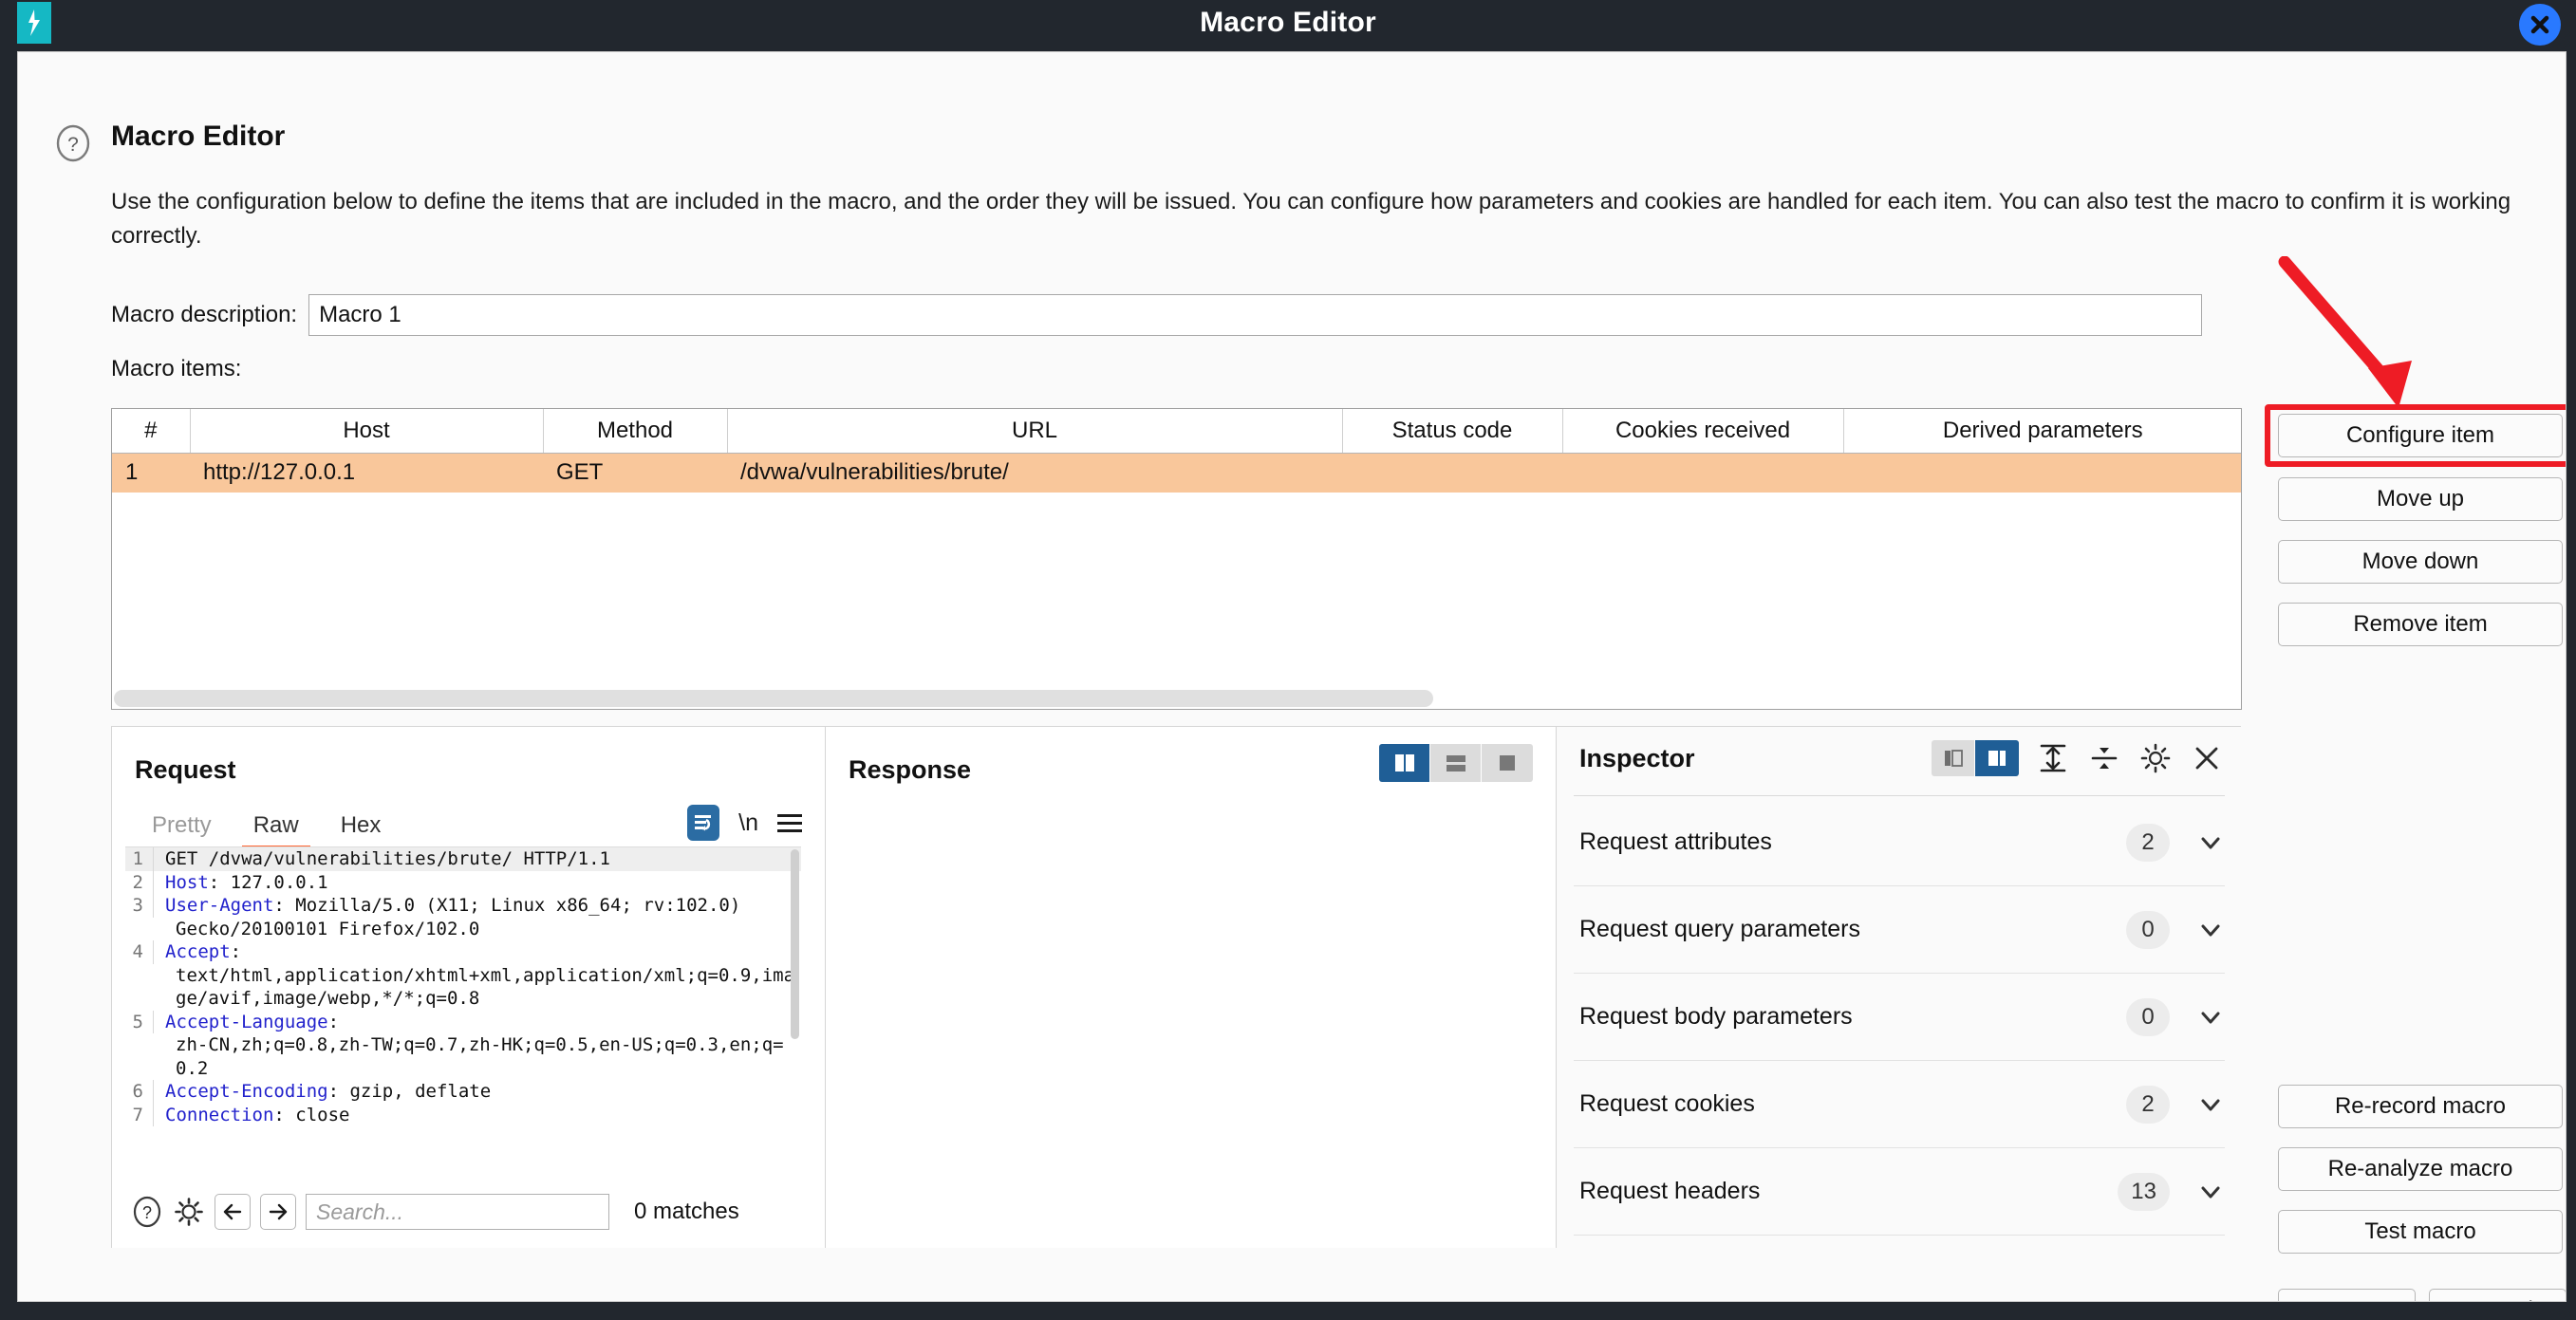 This screenshot has width=2576, height=1320. I want to click on macro-items-label: Macro items:, so click(176, 368).